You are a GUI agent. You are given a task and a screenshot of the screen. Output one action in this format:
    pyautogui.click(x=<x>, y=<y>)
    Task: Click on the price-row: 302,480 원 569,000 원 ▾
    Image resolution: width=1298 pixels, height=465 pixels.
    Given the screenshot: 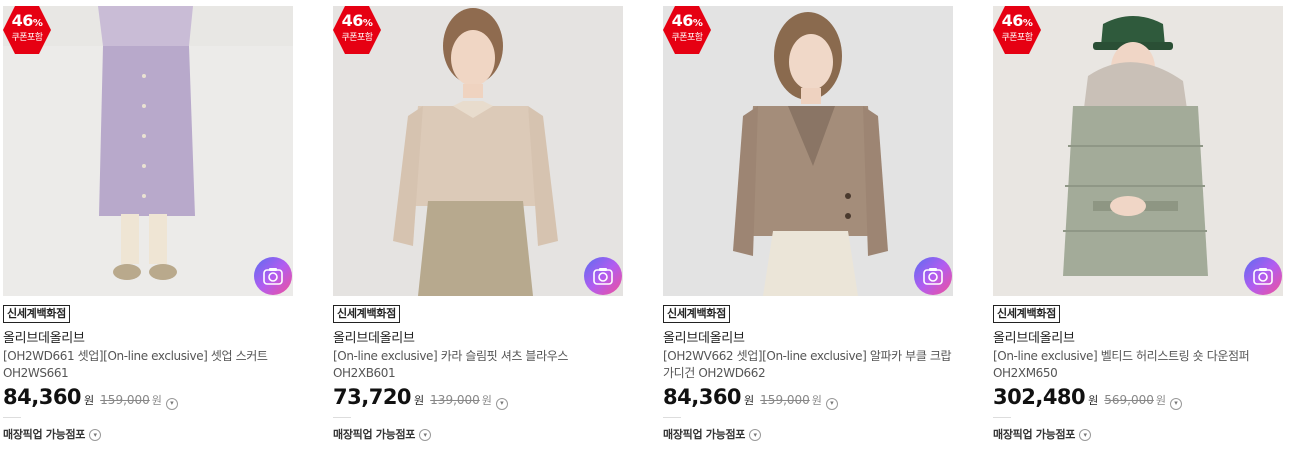 What is the action you would take?
    pyautogui.click(x=1138, y=397)
    